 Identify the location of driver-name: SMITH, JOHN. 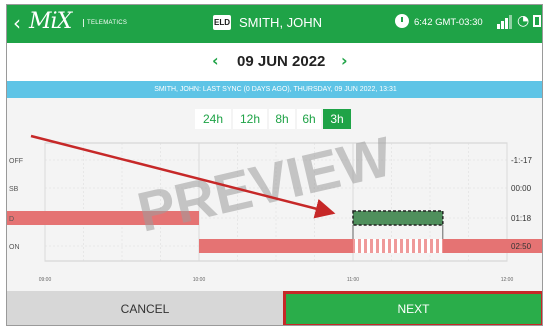
(280, 23).